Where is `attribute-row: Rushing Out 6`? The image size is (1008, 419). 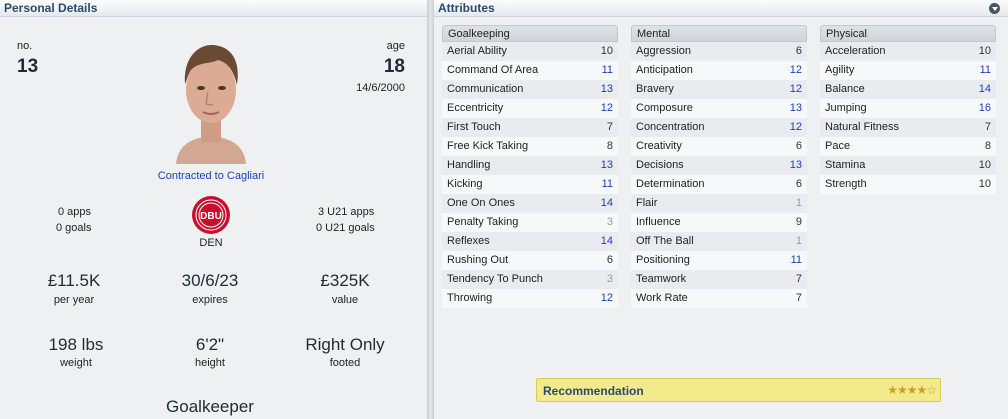 attribute-row: Rushing Out 6 is located at coordinates (530, 260).